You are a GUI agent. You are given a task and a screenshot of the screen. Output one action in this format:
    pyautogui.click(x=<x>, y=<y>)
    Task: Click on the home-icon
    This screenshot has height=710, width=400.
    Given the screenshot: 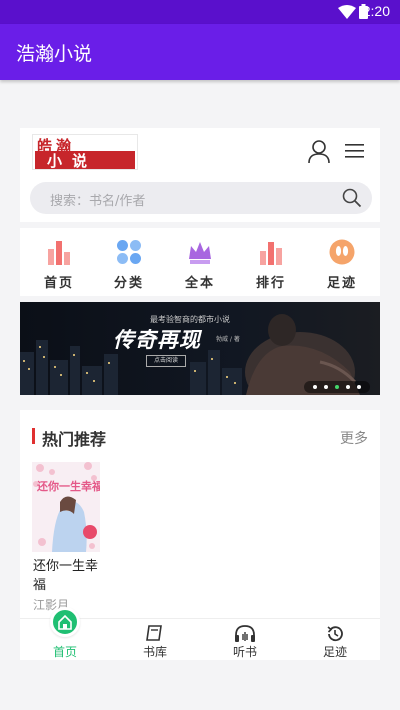 What is the action you would take?
    pyautogui.click(x=65, y=622)
    